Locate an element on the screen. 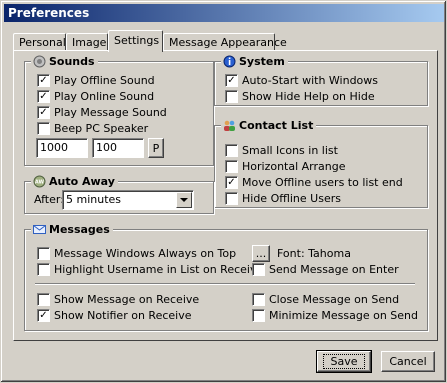 The image size is (447, 383). play-sound-label: P is located at coordinates (156, 148).